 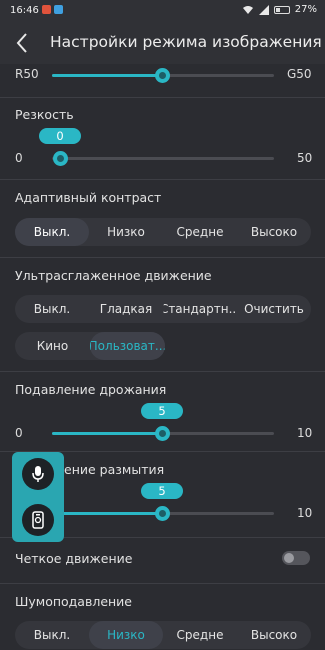 What do you see at coordinates (305, 158) in the screenshot?
I see `sharpness-max-label: 50` at bounding box center [305, 158].